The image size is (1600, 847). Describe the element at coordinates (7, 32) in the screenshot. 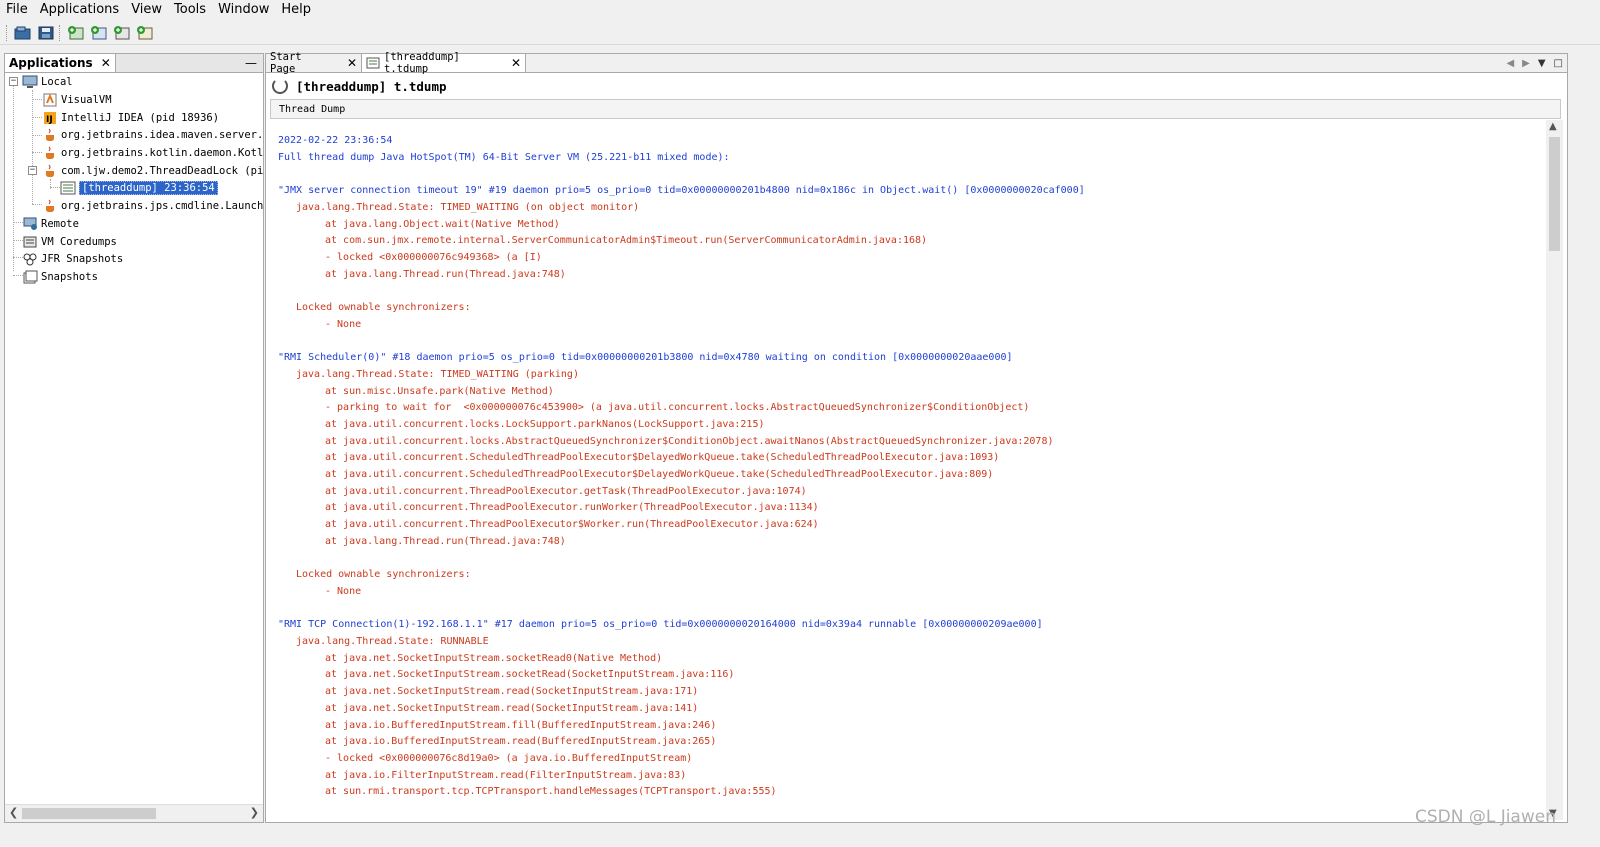

I see `toolbar-grip` at that location.